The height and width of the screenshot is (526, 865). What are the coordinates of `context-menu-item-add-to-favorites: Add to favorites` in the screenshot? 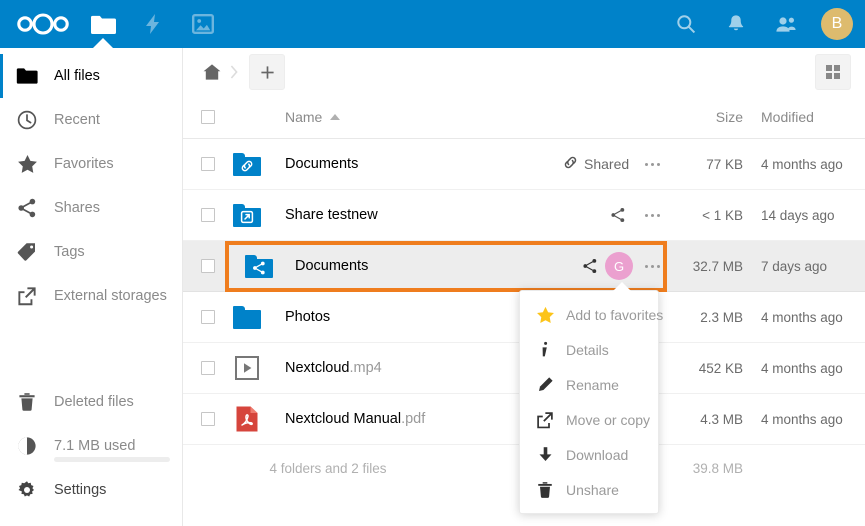 It's located at (591, 314).